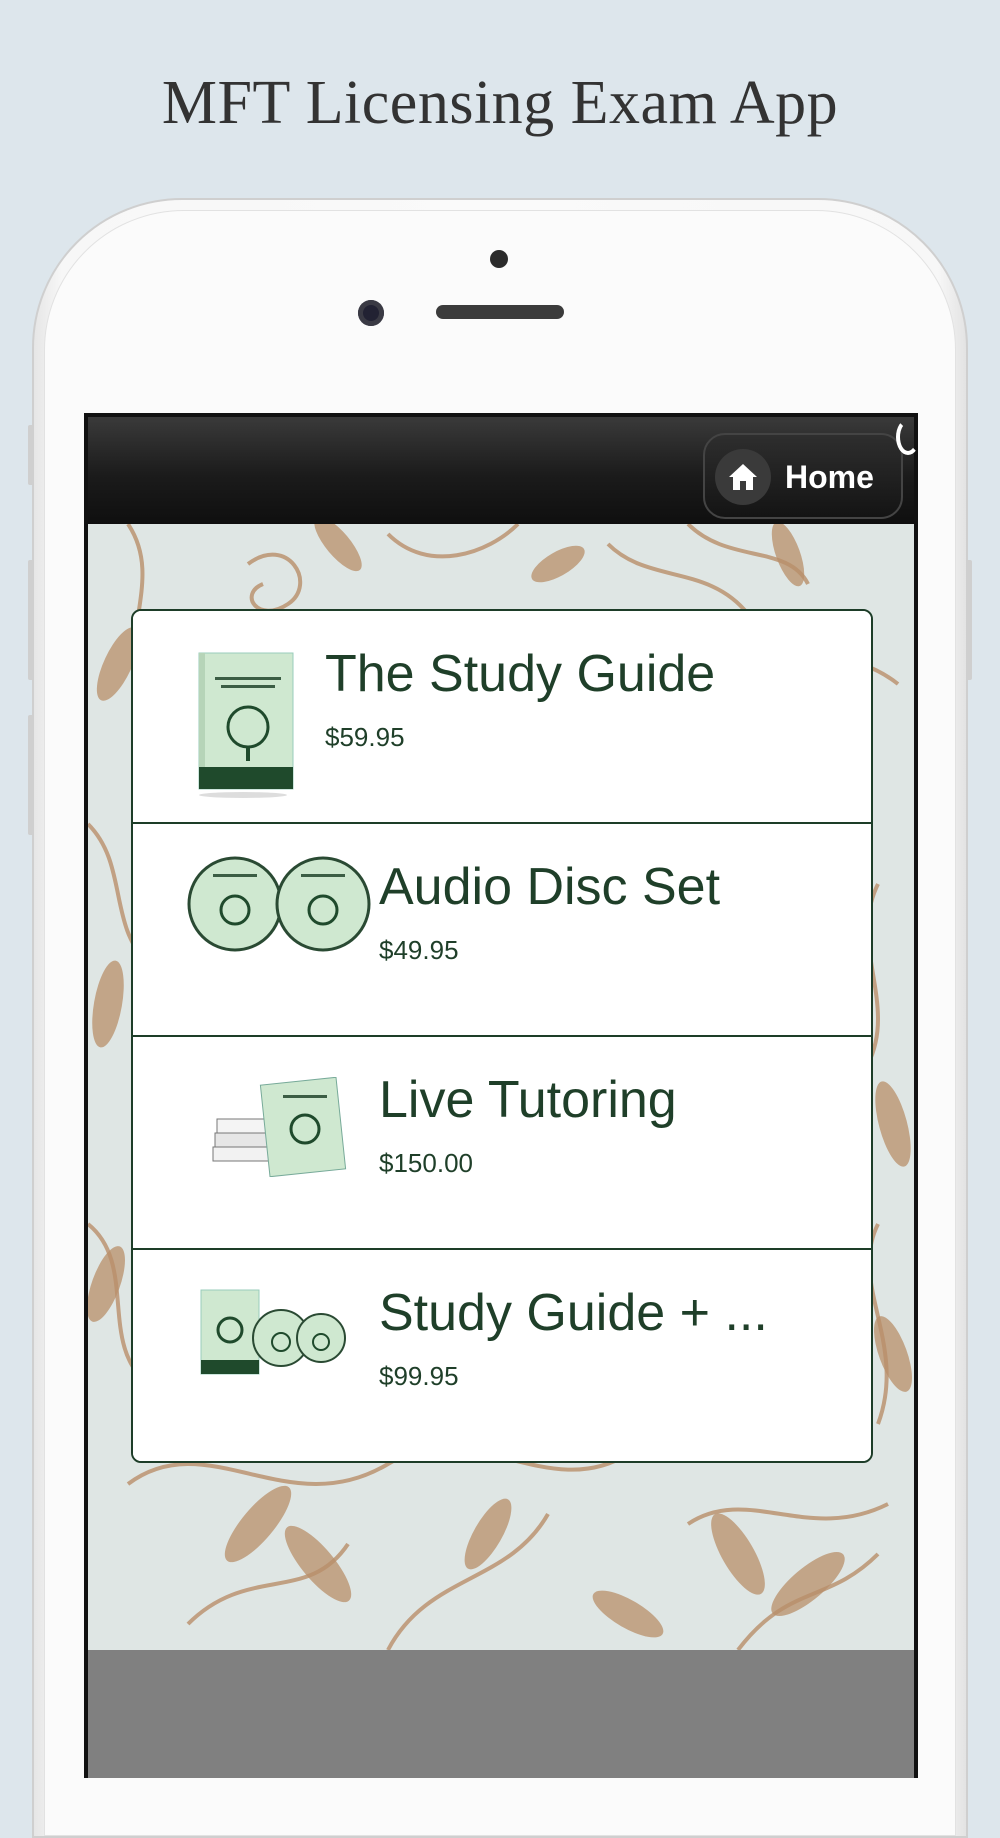 Image resolution: width=1000 pixels, height=1838 pixels. I want to click on item-title: Live Tutoring, so click(528, 1100).